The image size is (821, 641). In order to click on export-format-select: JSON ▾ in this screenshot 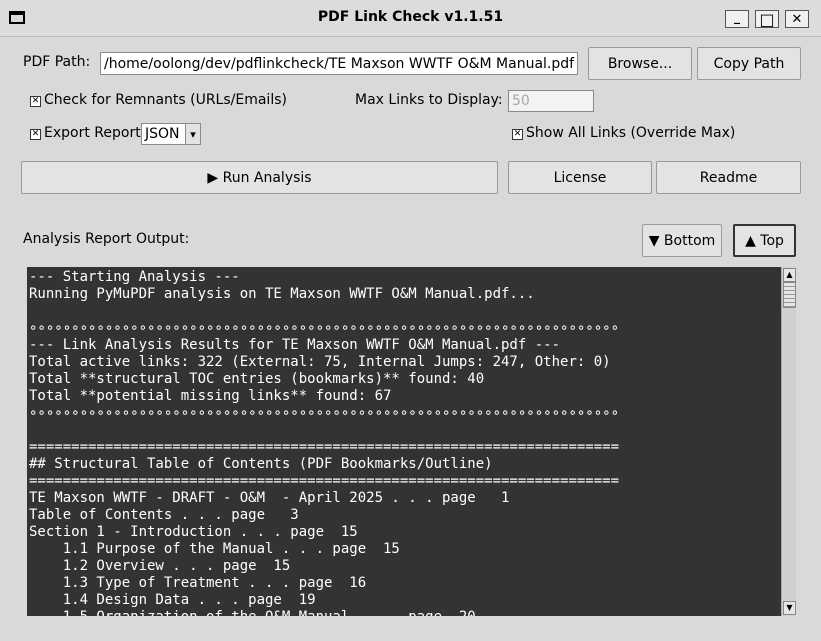, I will do `click(171, 134)`.